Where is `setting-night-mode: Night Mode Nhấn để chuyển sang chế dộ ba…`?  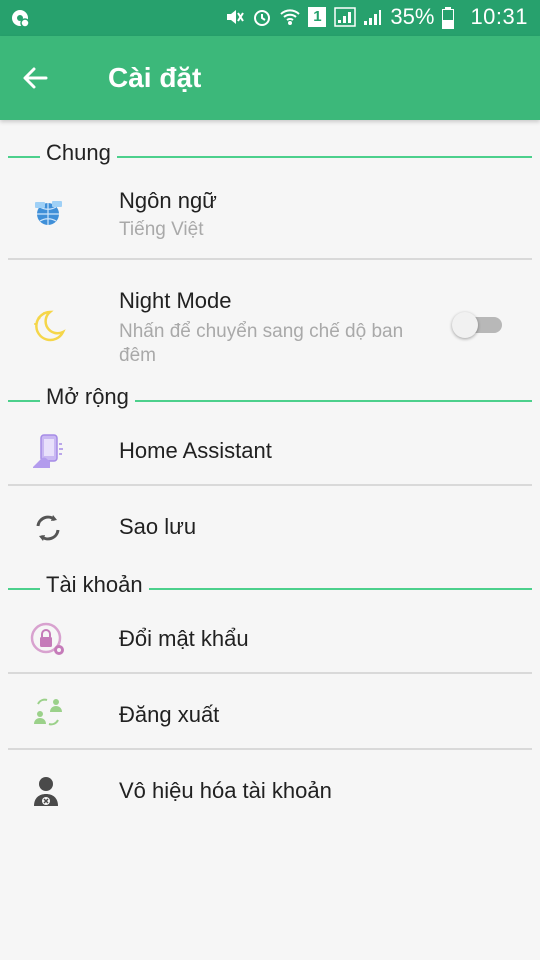
setting-night-mode: Night Mode Nhấn để chuyển sang chế dộ ba… is located at coordinates (270, 315).